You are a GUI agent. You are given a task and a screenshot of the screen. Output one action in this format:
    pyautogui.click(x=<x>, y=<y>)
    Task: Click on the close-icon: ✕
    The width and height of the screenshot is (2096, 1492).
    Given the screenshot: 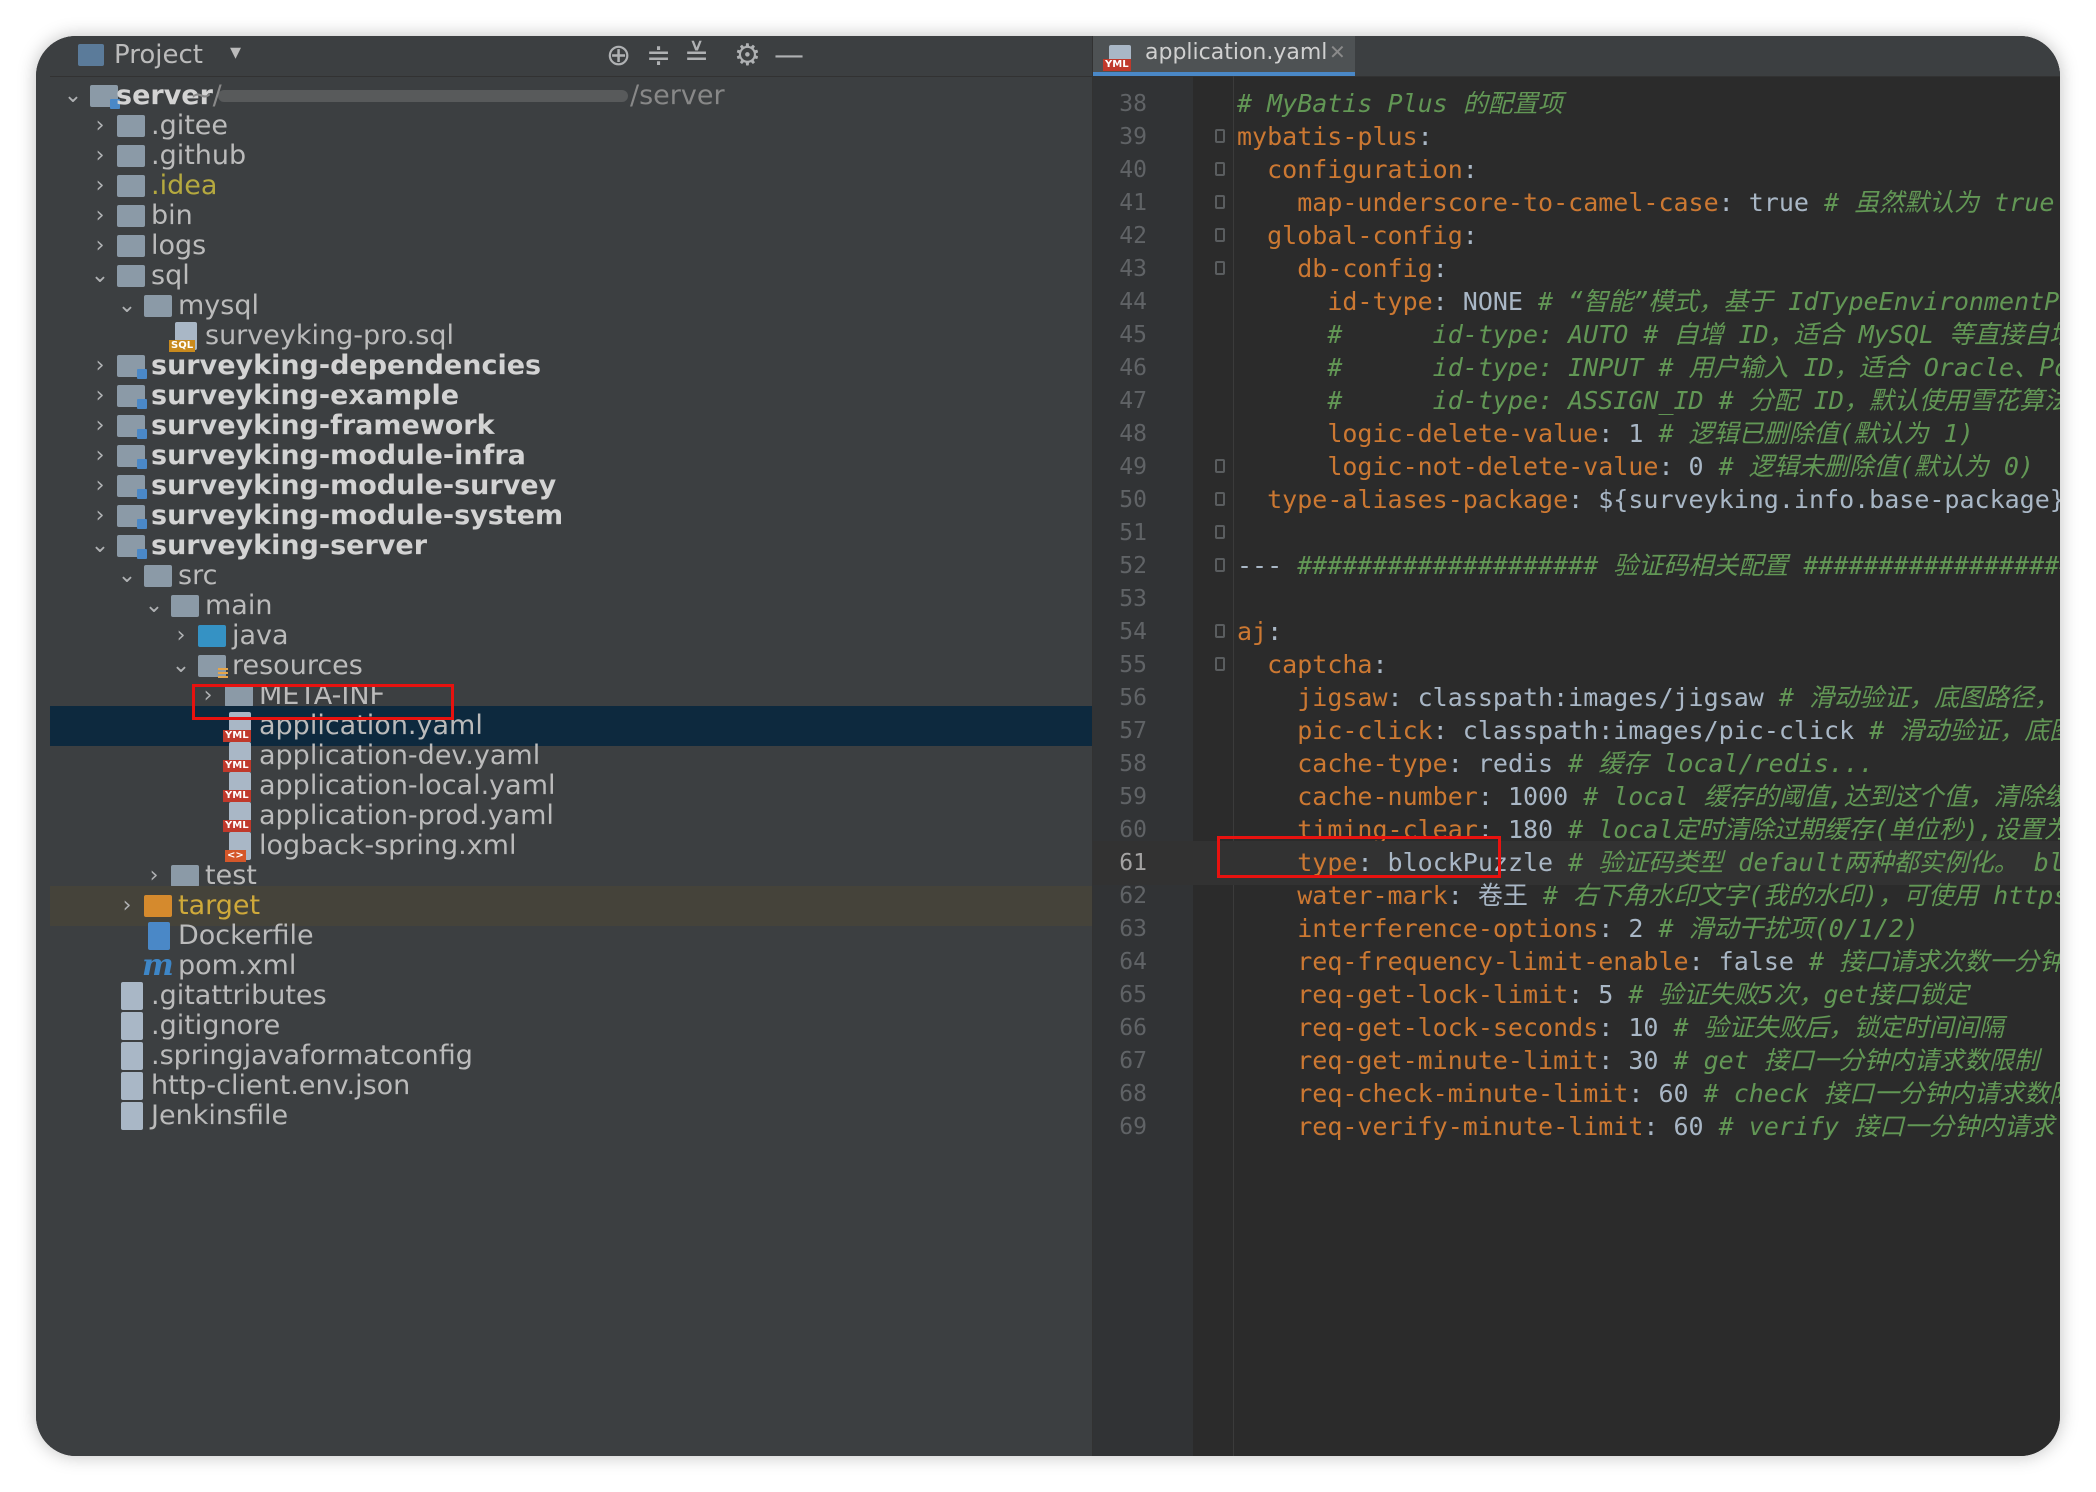 What is the action you would take?
    pyautogui.click(x=1337, y=52)
    